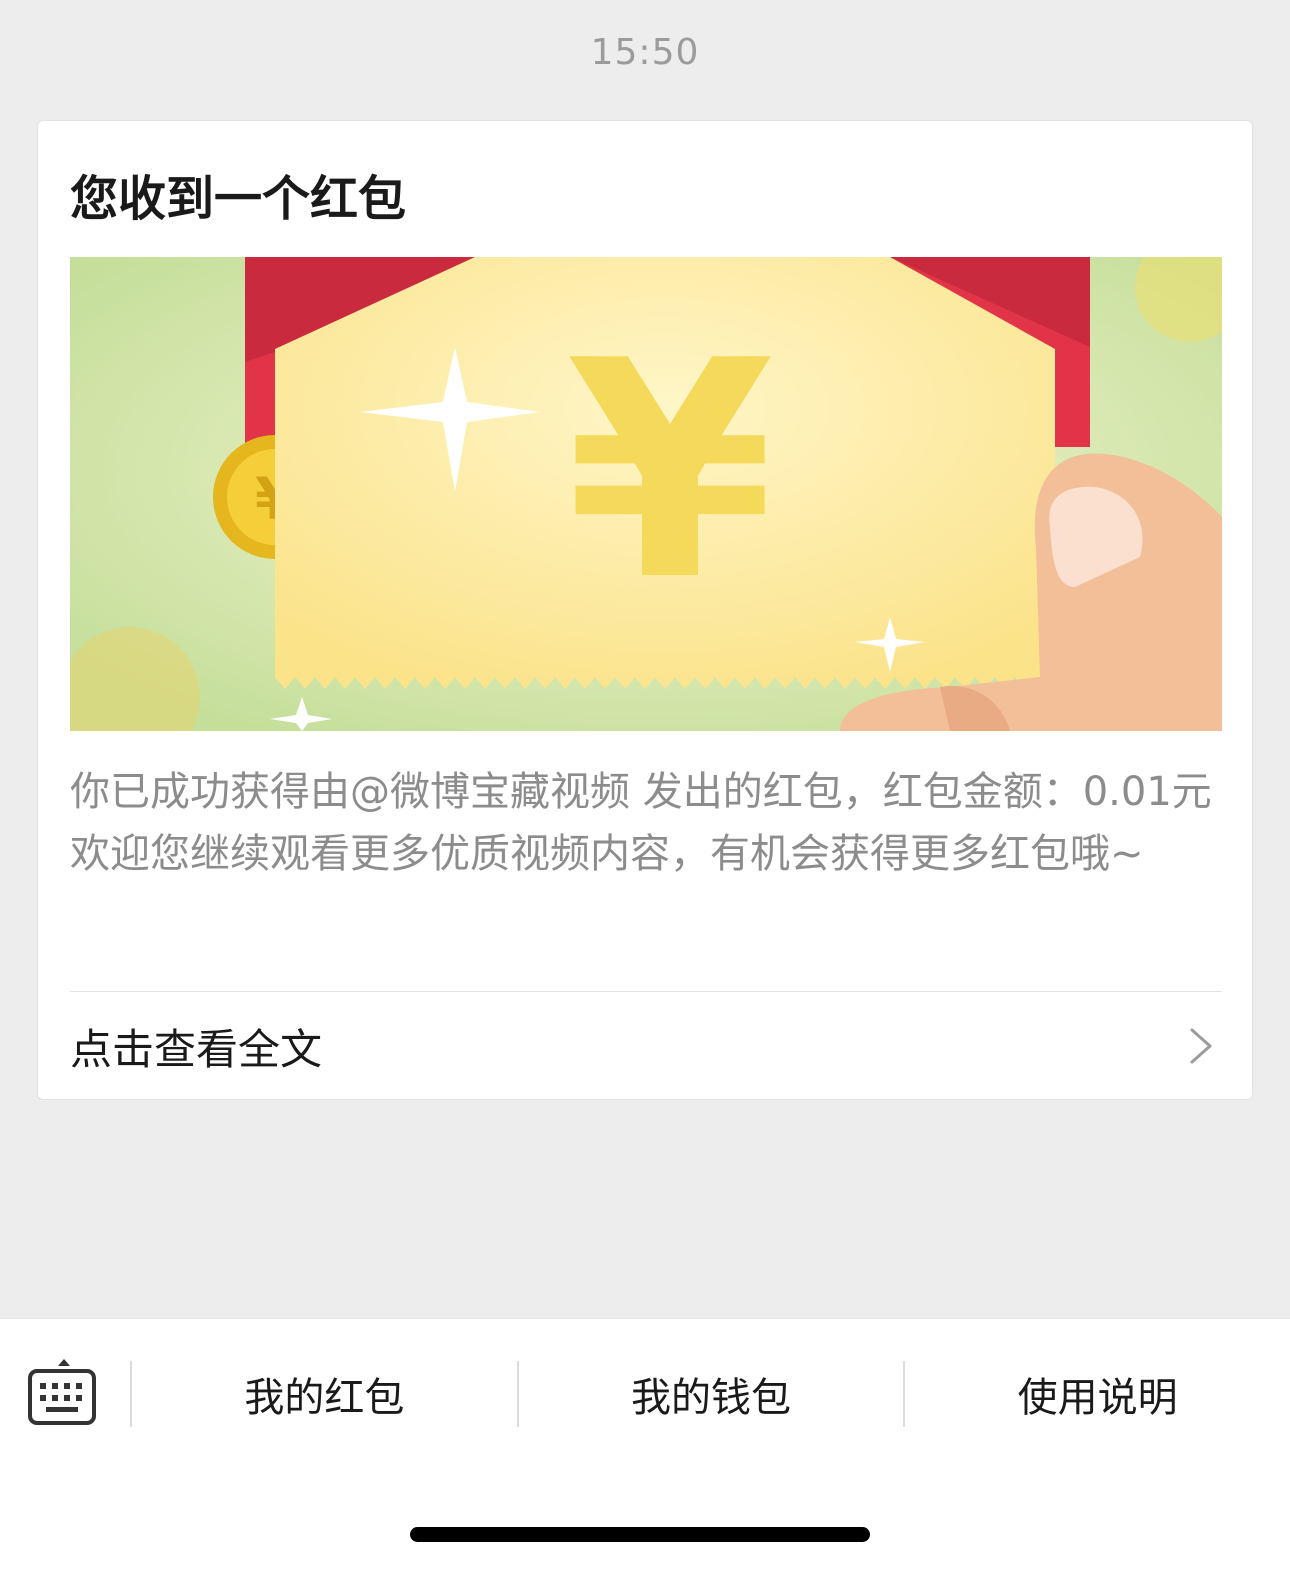  Describe the element at coordinates (1096, 1394) in the screenshot. I see `menu-instructions: 使用说明` at that location.